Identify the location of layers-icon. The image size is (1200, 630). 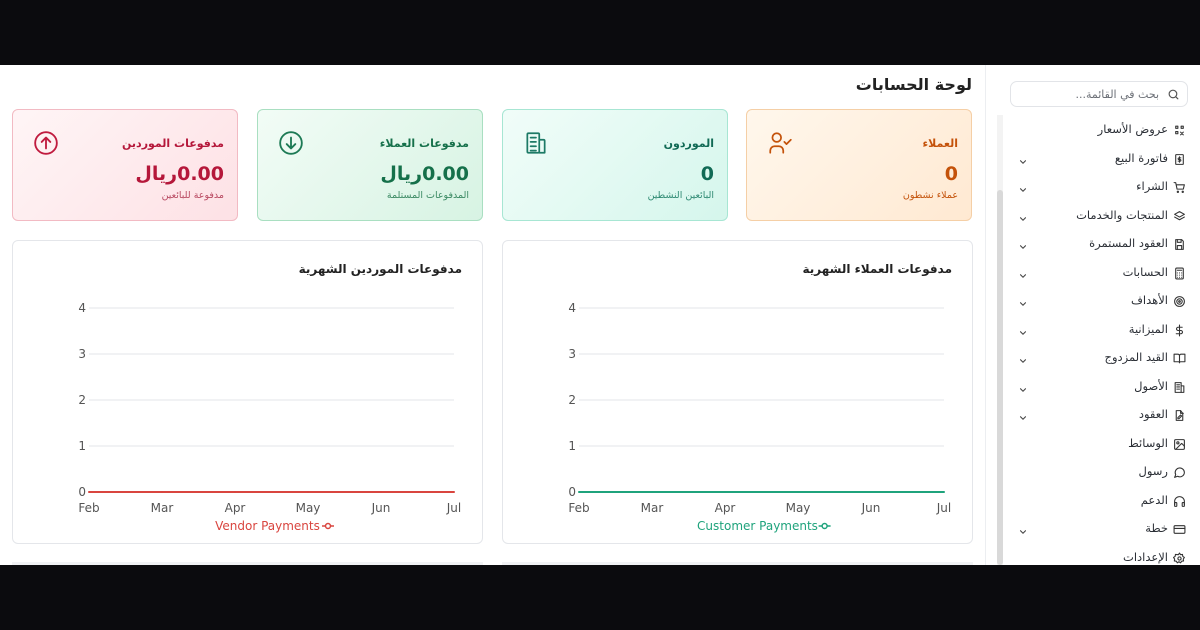
(1180, 215).